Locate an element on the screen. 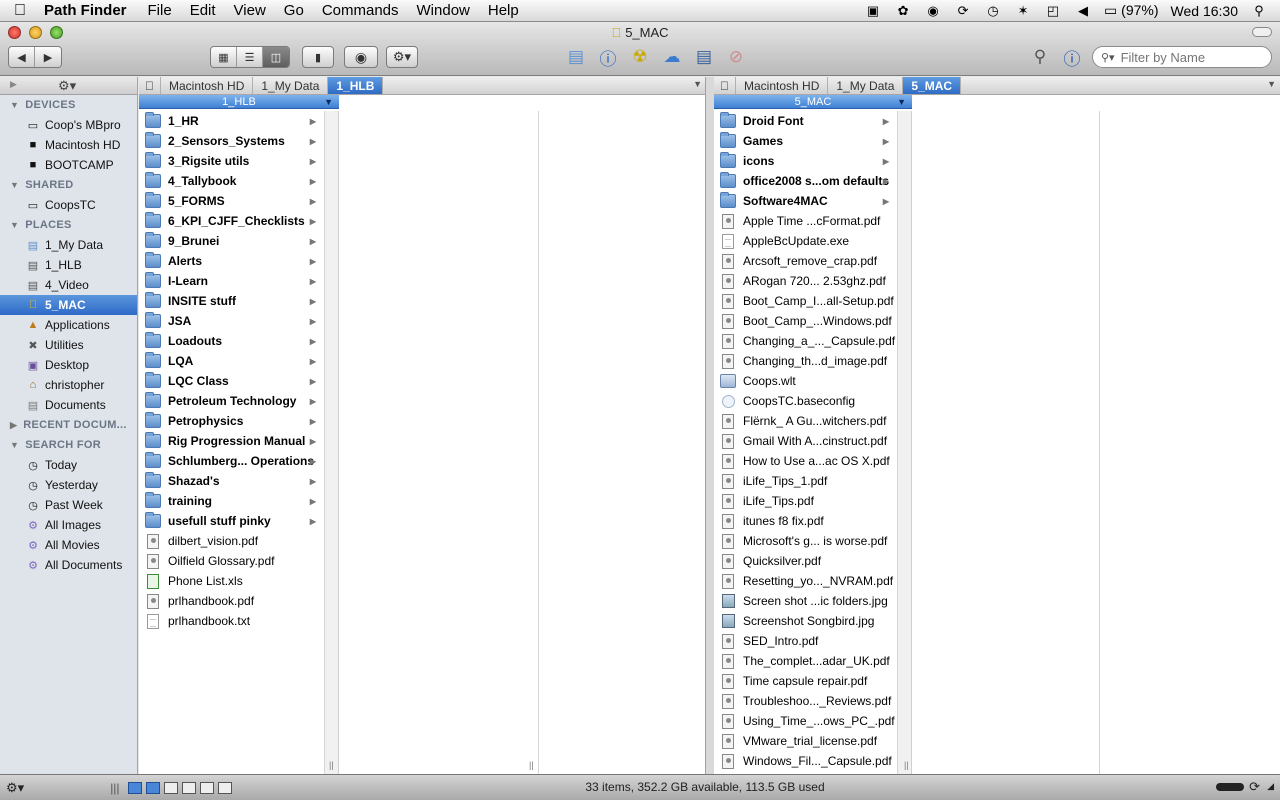 The image size is (1280, 800). file-row: Gmail With A...cinstruct.pdf is located at coordinates (805, 441).